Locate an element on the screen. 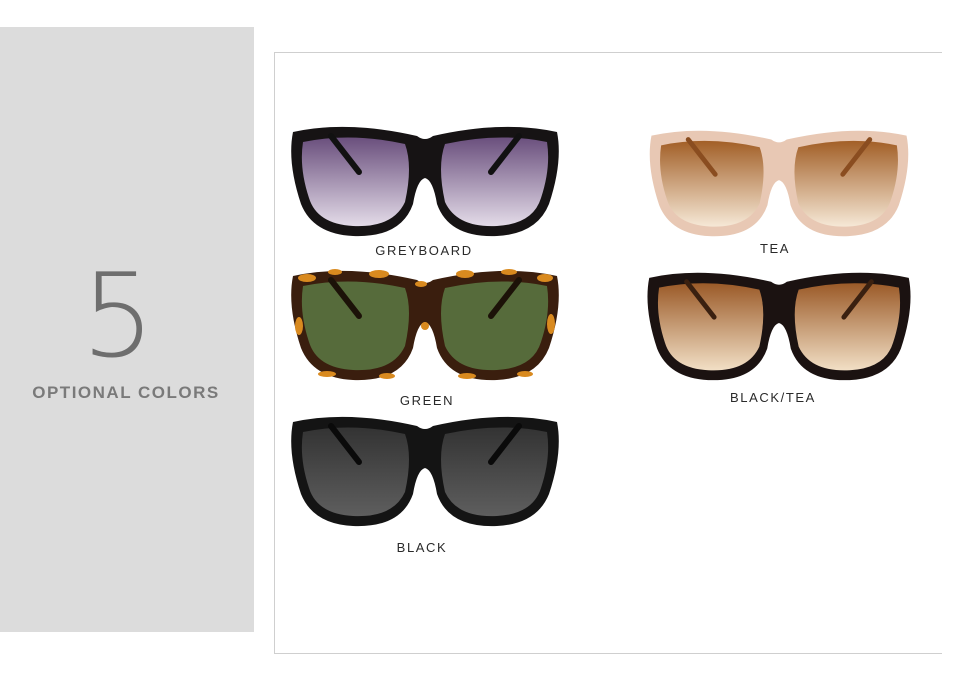 Image resolution: width=960 pixels, height=682 pixels. variant-label-green: GREEN is located at coordinates (427, 400).